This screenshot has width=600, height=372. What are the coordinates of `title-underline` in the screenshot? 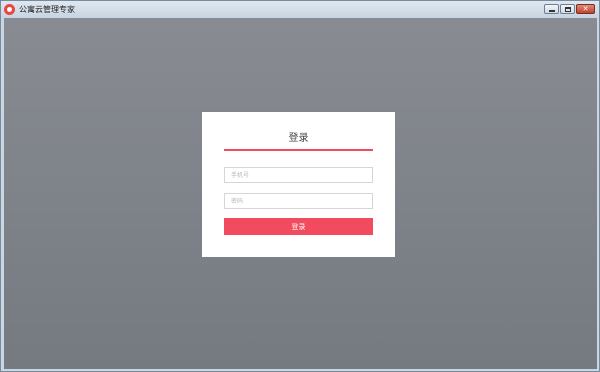 It's located at (298, 150).